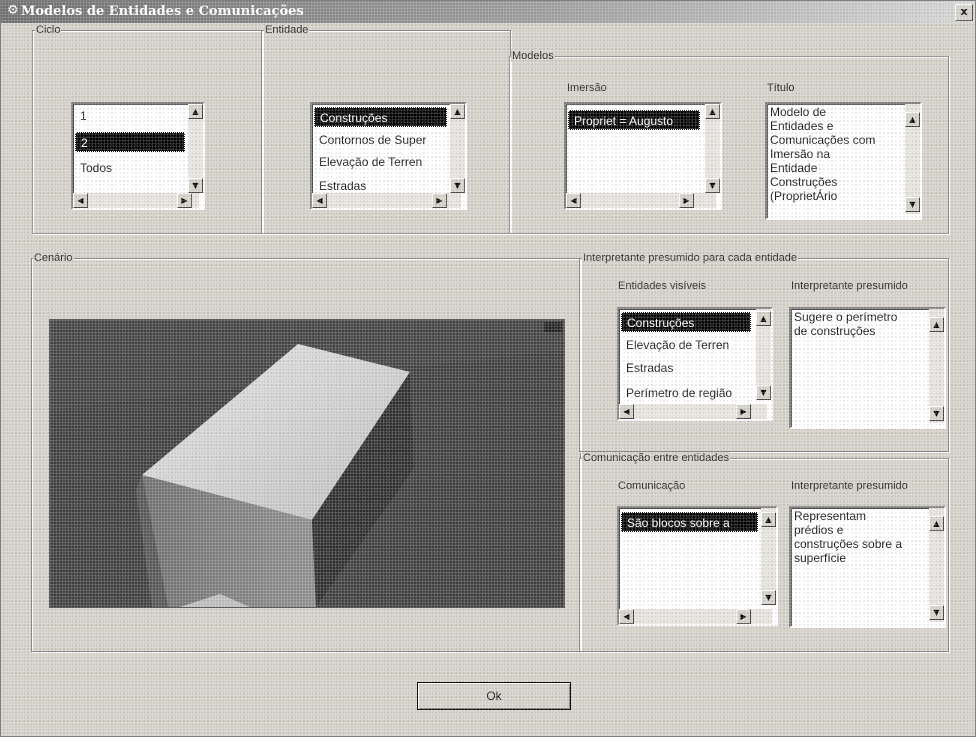 The image size is (976, 742). Describe the element at coordinates (494, 696) in the screenshot. I see `ok-button: Ok` at that location.